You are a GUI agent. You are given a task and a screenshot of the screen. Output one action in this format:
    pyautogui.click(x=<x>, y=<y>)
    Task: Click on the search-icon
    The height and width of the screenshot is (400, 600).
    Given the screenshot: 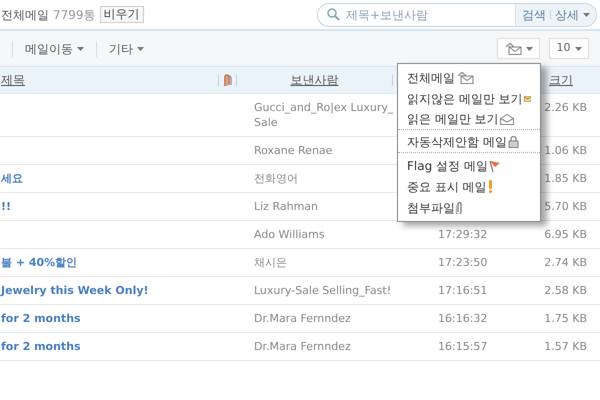 What is the action you would take?
    pyautogui.click(x=333, y=14)
    